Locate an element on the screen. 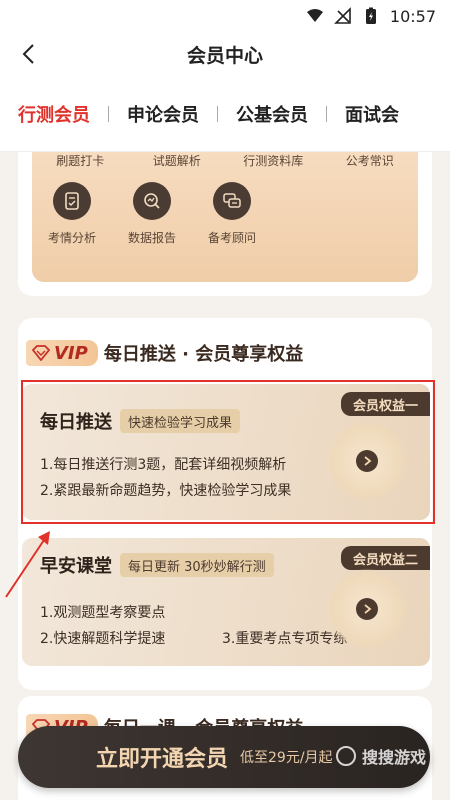 Image resolution: width=450 pixels, height=800 pixels. tab-label: 申论会员 is located at coordinates (163, 115).